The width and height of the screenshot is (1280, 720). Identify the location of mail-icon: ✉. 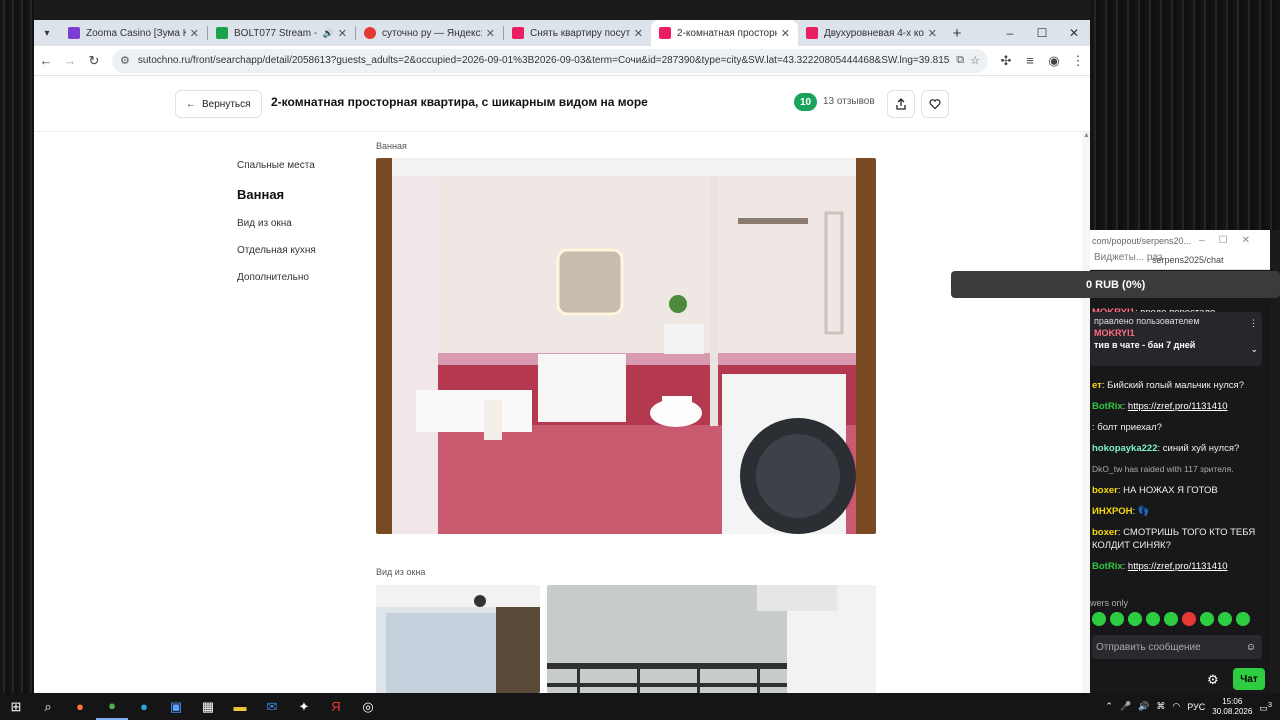
(272, 706).